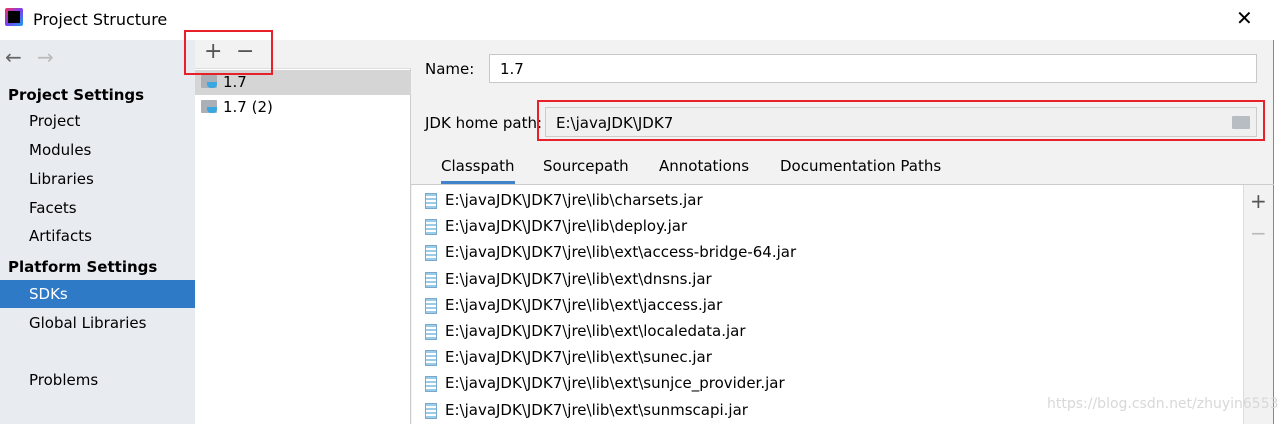 This screenshot has width=1284, height=424. I want to click on highlight-box-jdk-path, so click(901, 120).